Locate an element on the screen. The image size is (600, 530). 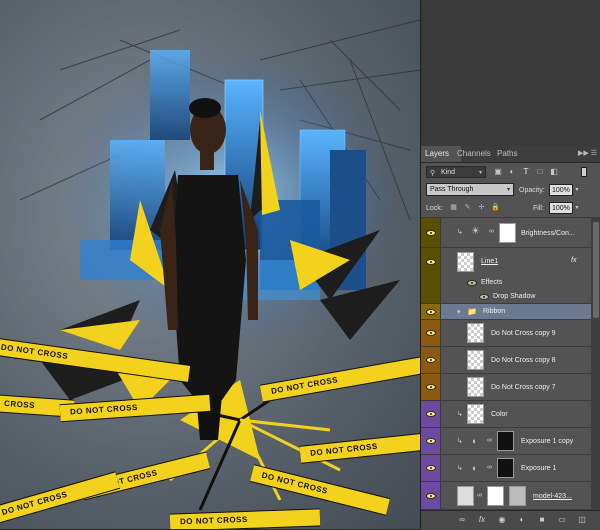
drop-shadow-eye-icon is located at coordinates (484, 297).